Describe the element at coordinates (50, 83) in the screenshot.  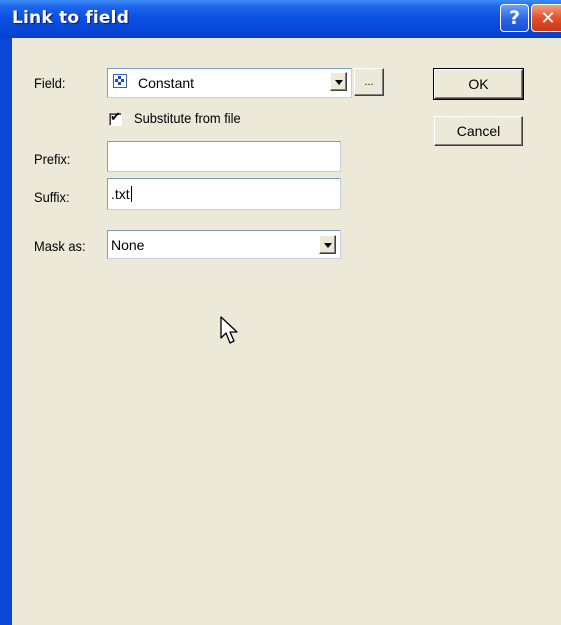
I see `field-label: Field:` at that location.